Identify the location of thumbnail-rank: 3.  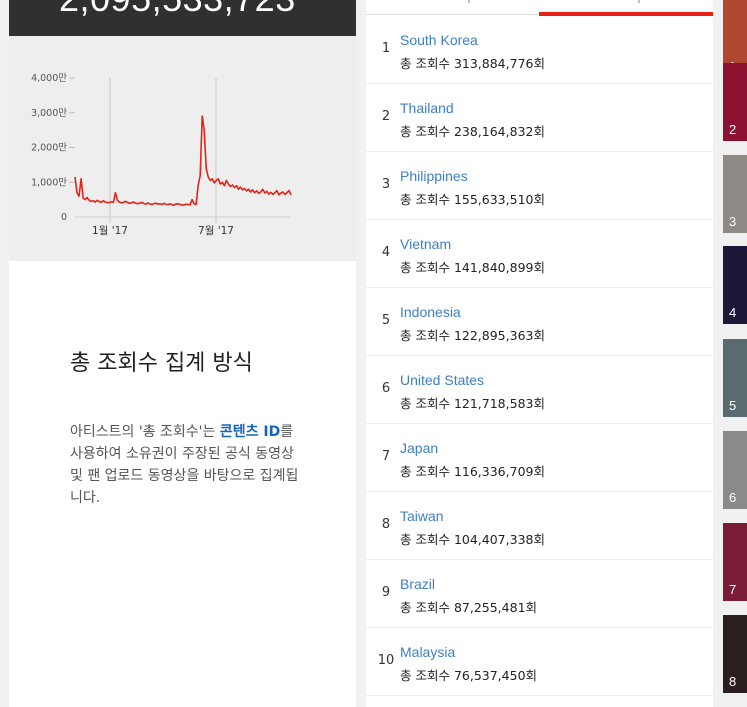
(733, 221).